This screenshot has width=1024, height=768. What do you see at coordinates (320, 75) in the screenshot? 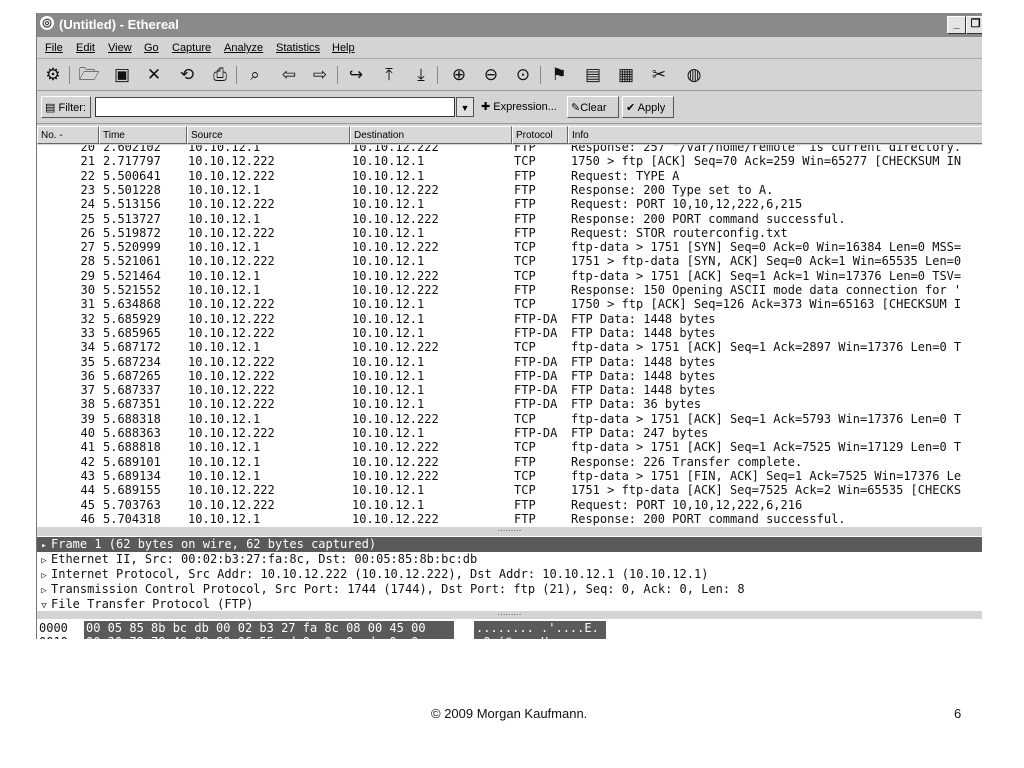
I see `forward-icon: ⇨` at bounding box center [320, 75].